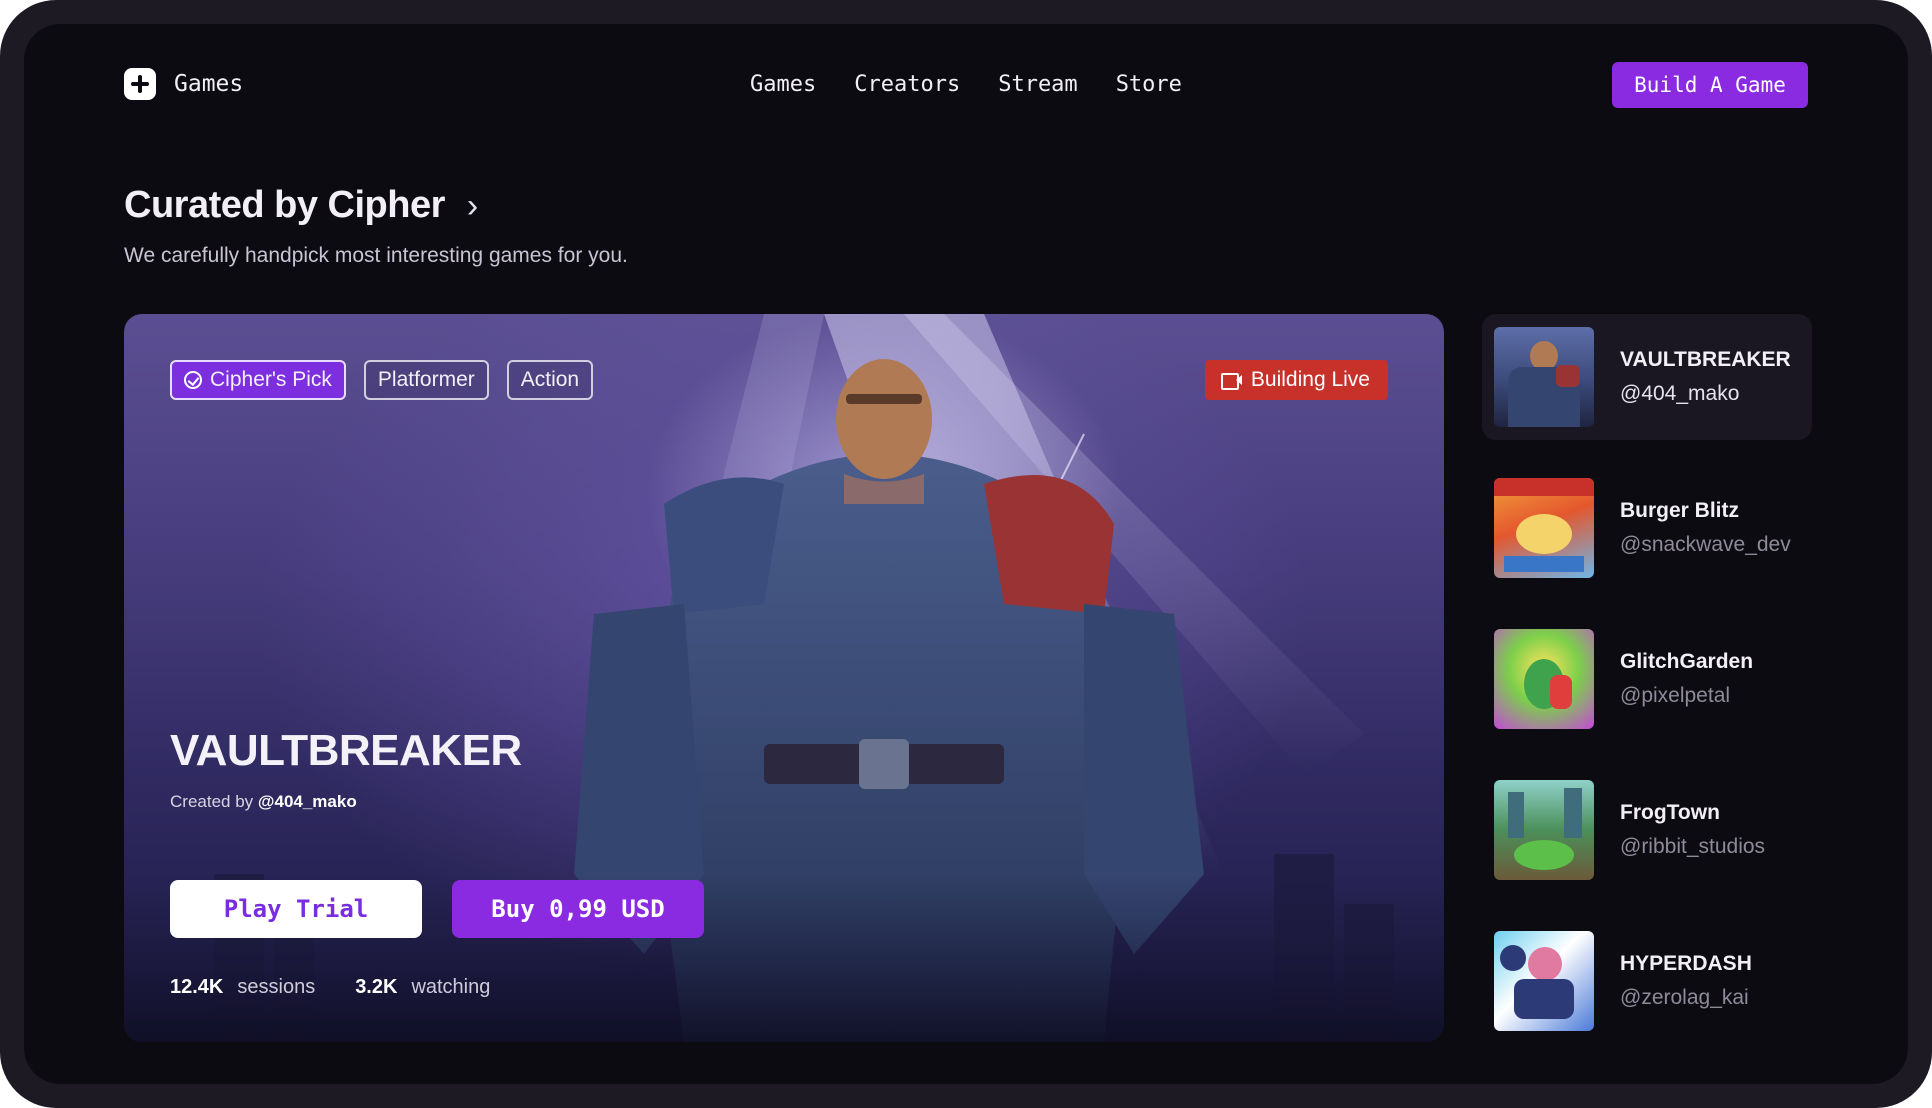  Describe the element at coordinates (212, 801) in the screenshot. I see `created-by-prefix: Created by` at that location.